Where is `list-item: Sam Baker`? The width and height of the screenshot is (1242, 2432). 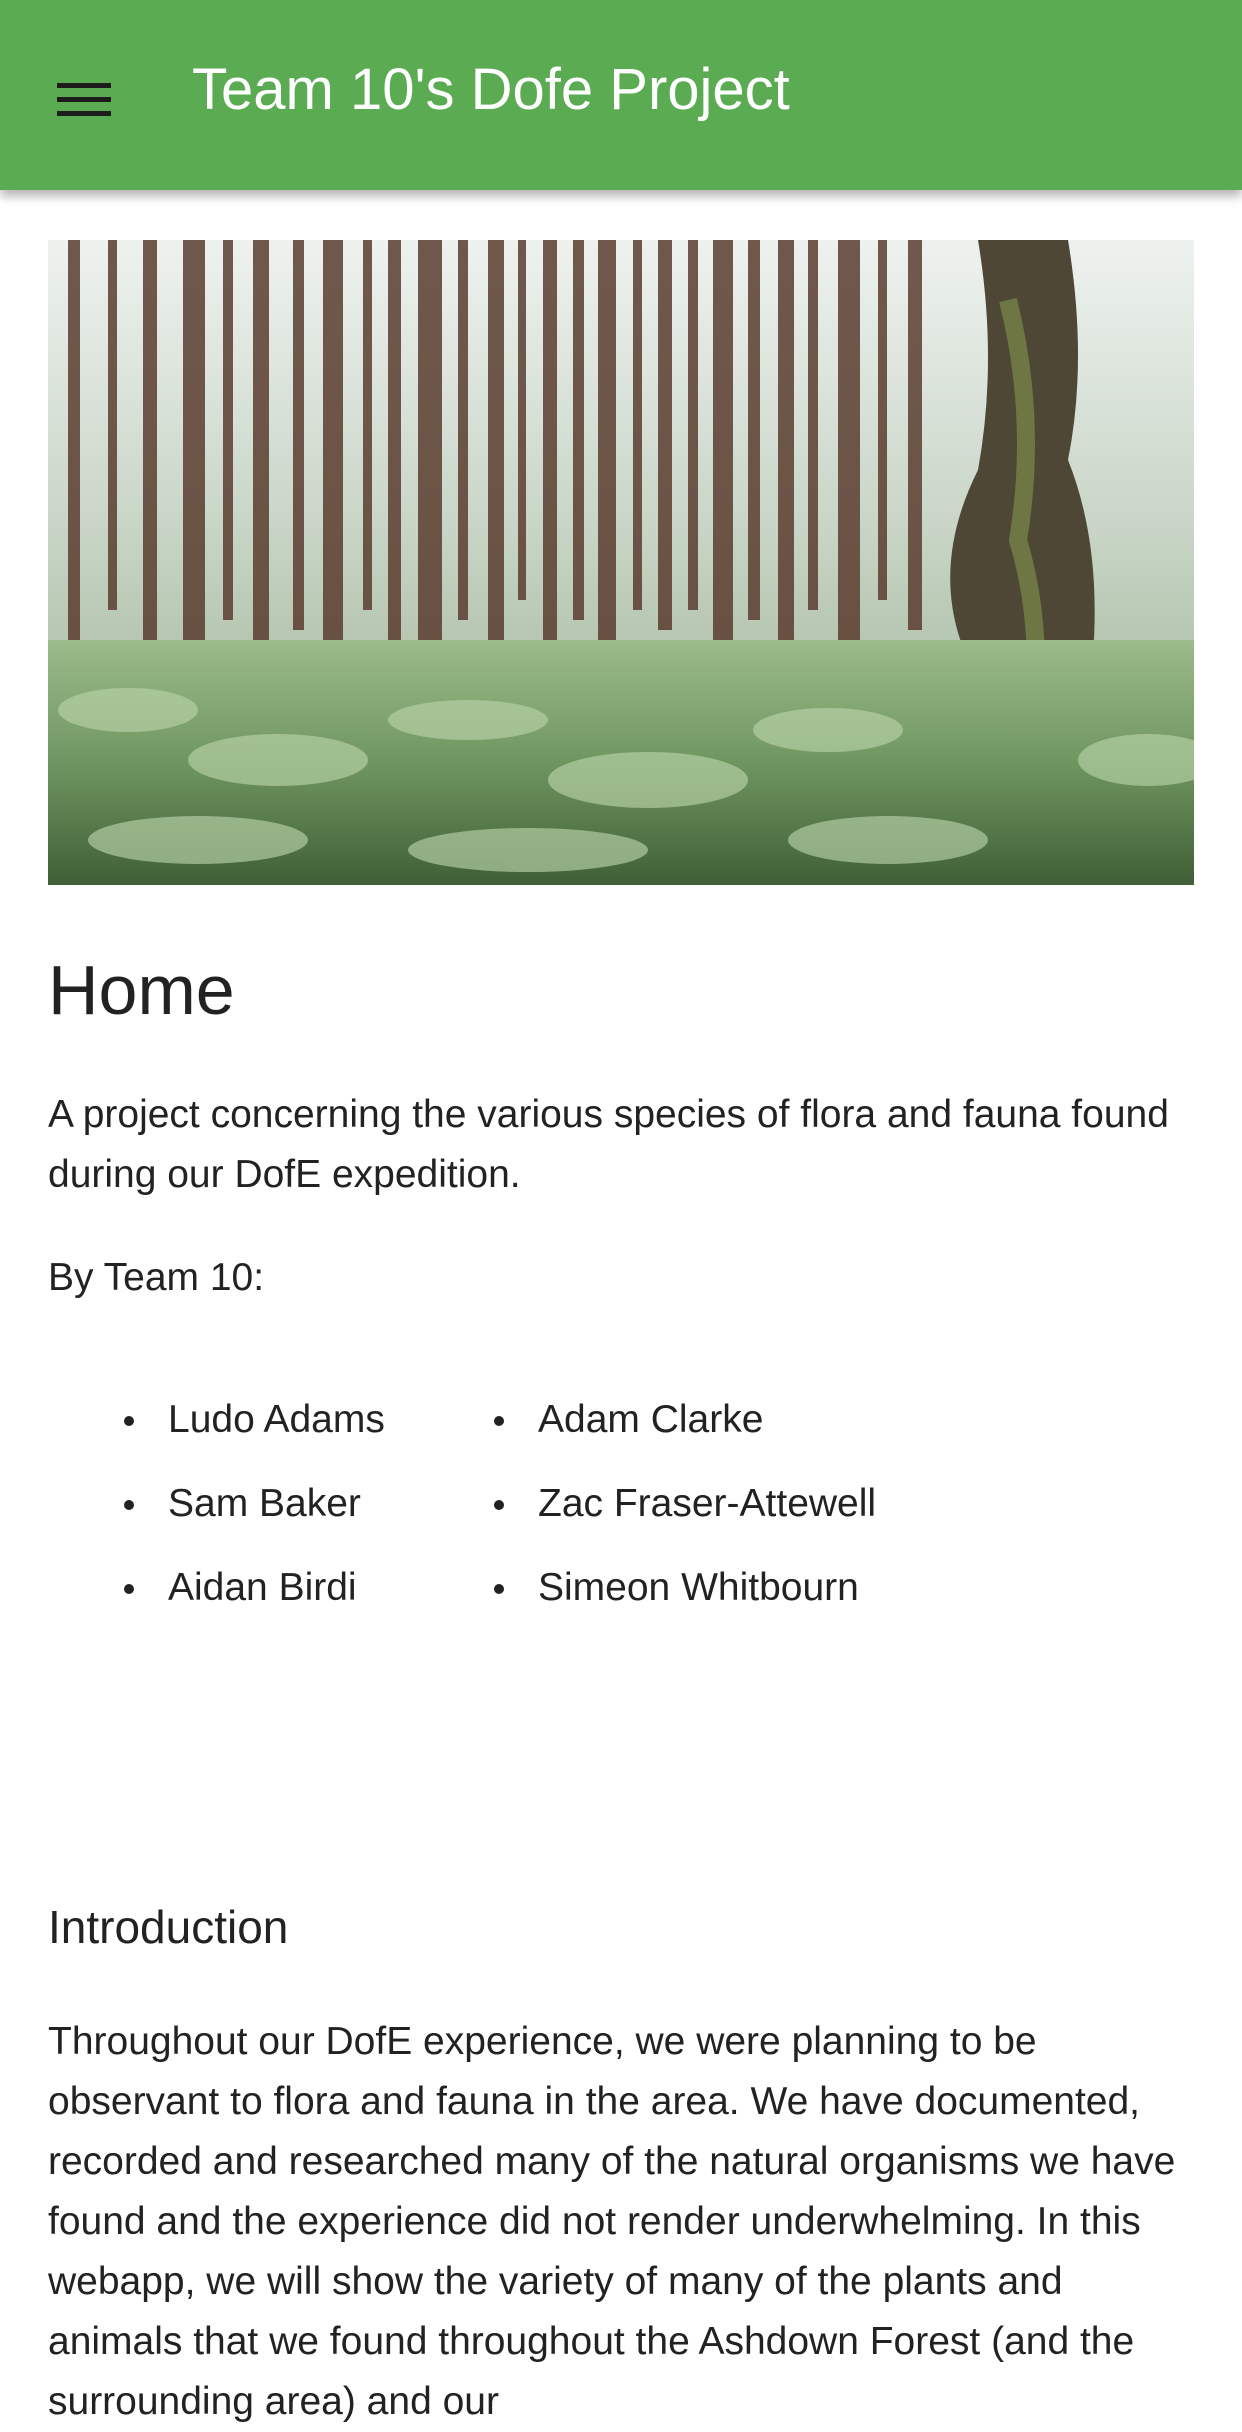
list-item: Sam Baker is located at coordinates (254, 1516).